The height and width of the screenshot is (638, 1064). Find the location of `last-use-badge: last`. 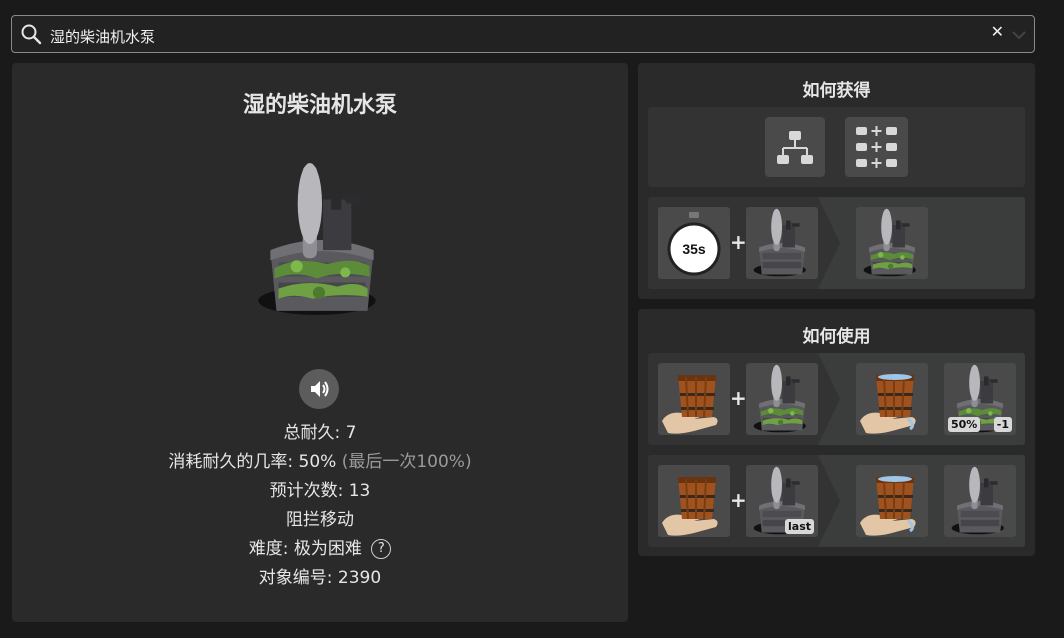

last-use-badge: last is located at coordinates (799, 526).